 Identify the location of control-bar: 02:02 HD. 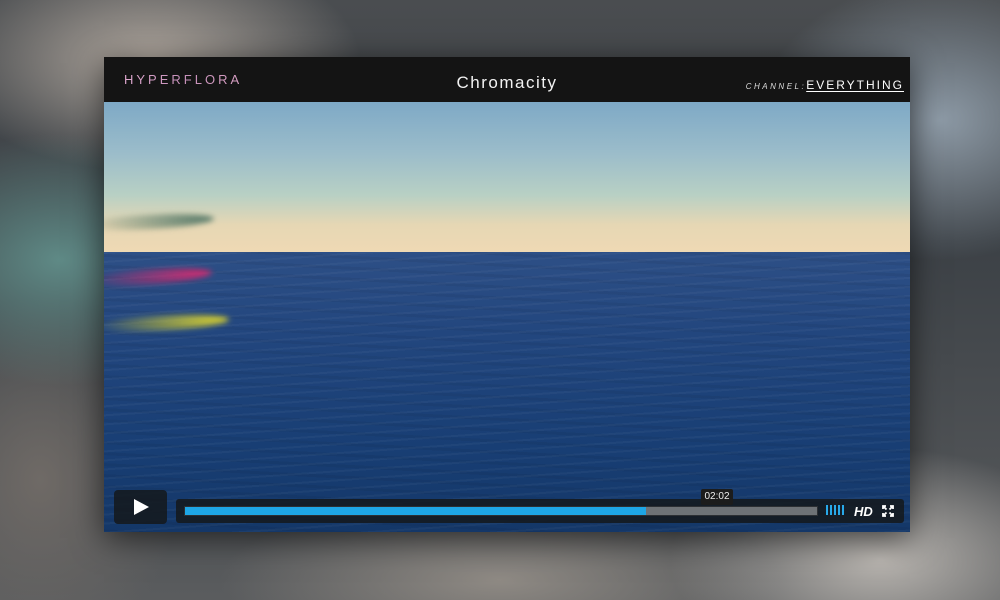
(540, 506).